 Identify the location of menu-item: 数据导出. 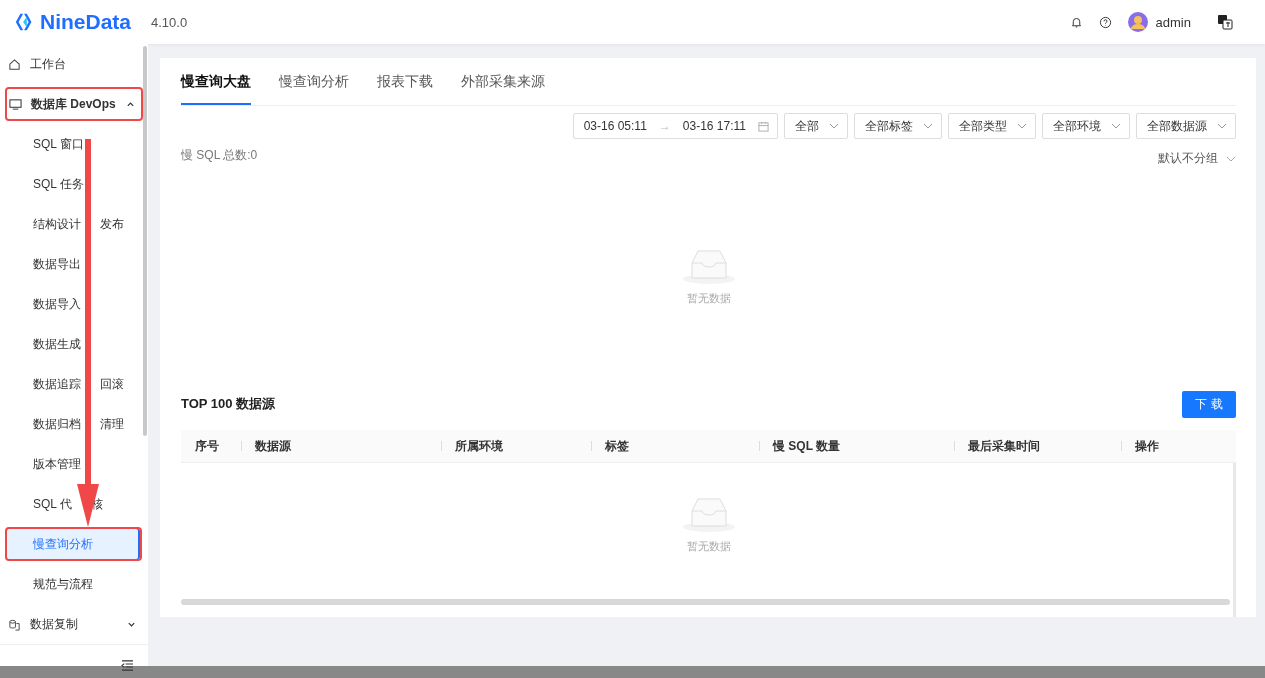
(74, 264).